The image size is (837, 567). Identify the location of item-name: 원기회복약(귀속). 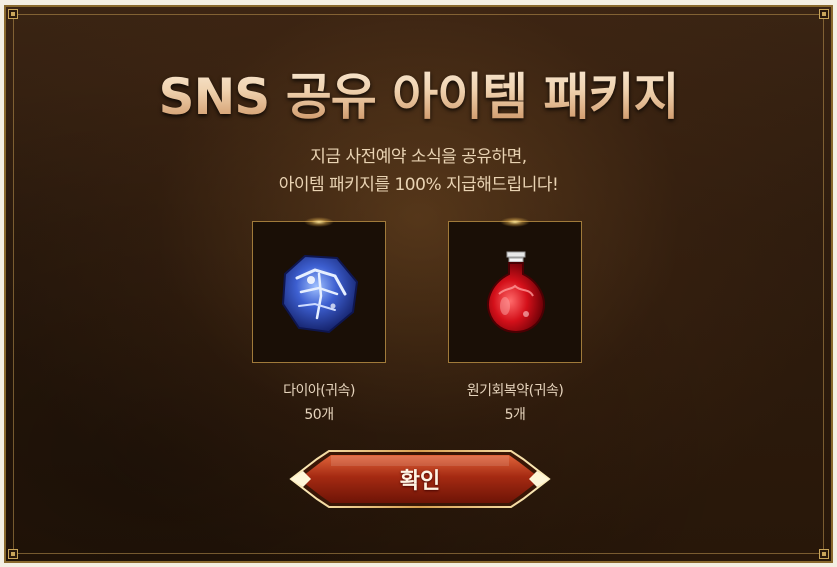
(515, 391).